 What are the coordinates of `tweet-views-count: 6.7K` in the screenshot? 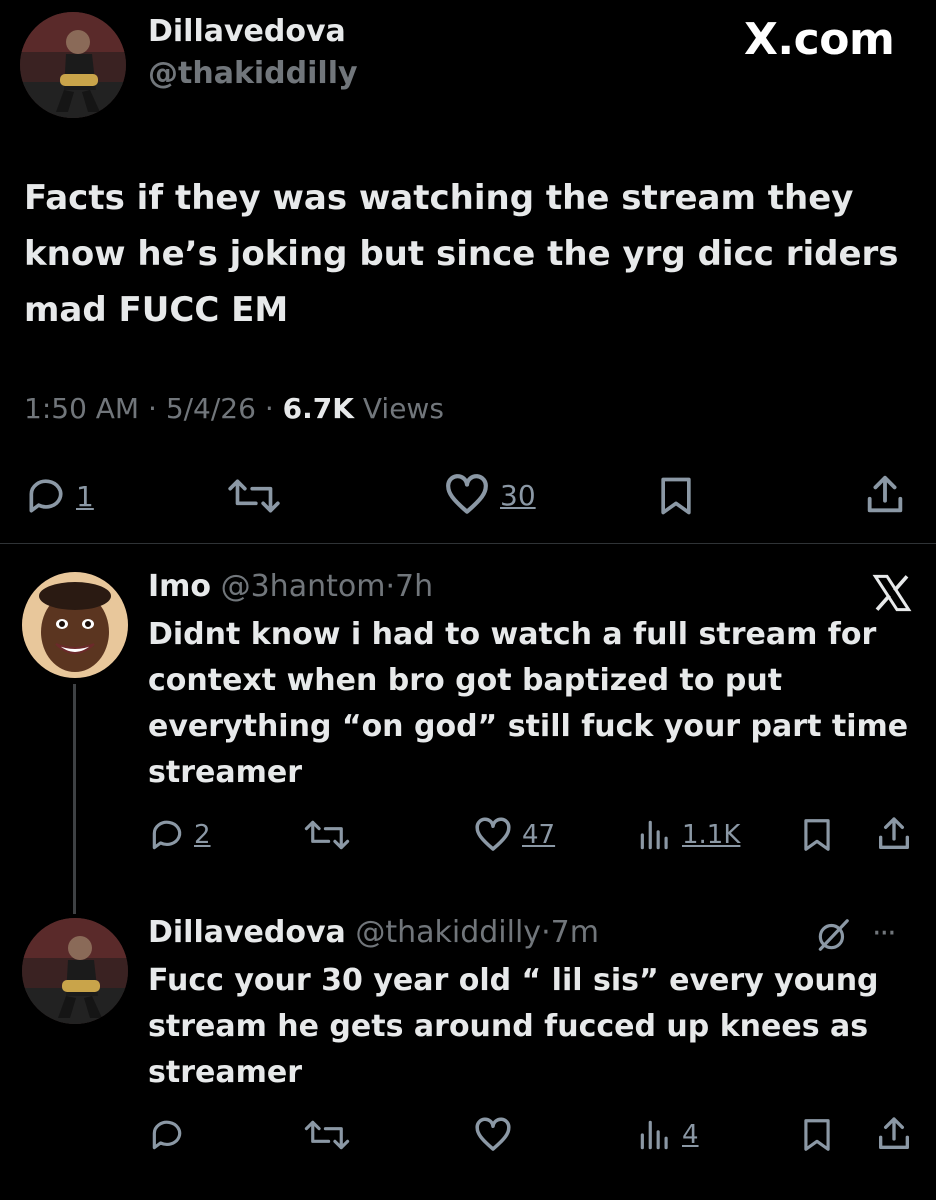 It's located at (318, 408).